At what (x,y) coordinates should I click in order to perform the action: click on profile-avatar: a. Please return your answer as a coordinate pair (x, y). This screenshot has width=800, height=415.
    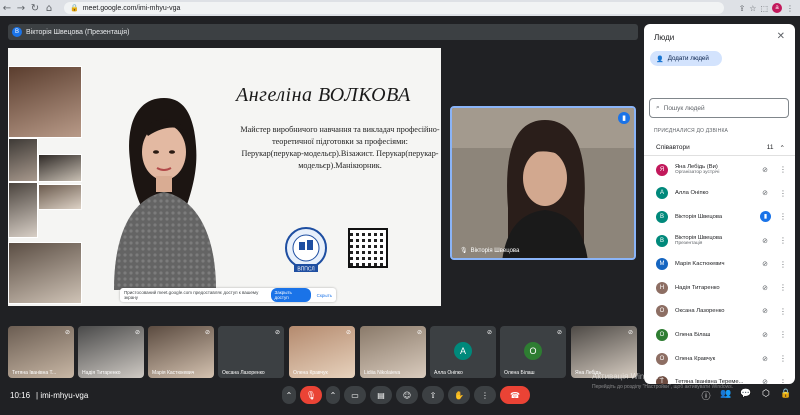
    Looking at the image, I should click on (777, 8).